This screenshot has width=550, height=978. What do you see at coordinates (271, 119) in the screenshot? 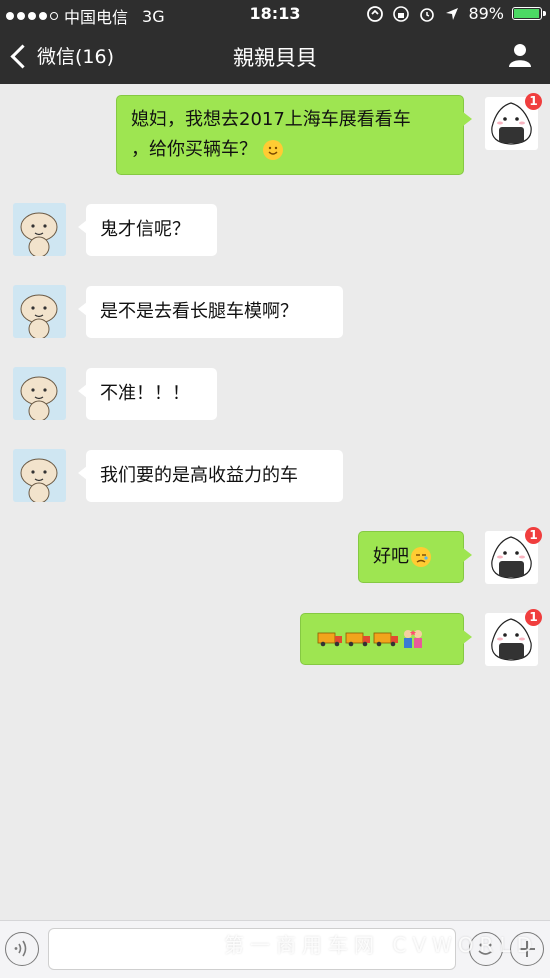
I see `message-text-line: 媳妇，我想去2017上海车展看看车` at bounding box center [271, 119].